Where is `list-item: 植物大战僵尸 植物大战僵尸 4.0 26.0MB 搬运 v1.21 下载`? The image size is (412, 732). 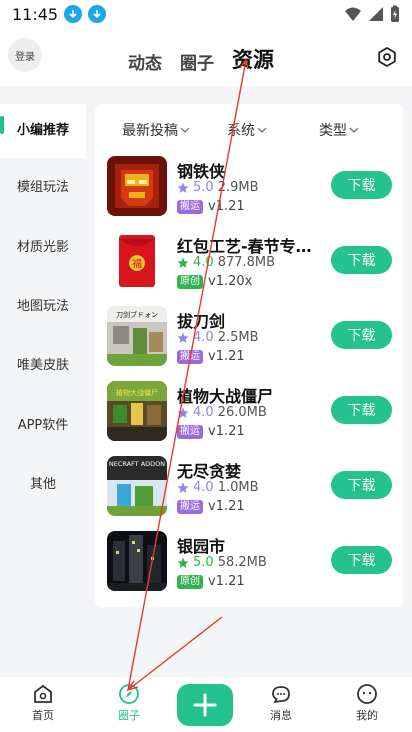
list-item: 植物大战僵尸 植物大战僵尸 4.0 26.0MB 搬运 v1.21 下载 is located at coordinates (249, 414).